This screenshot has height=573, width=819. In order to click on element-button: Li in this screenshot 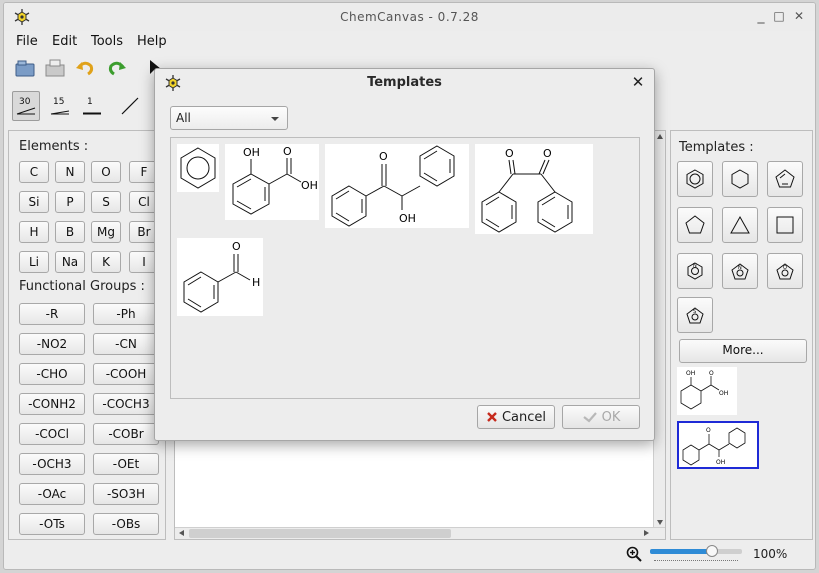, I will do `click(34, 262)`.